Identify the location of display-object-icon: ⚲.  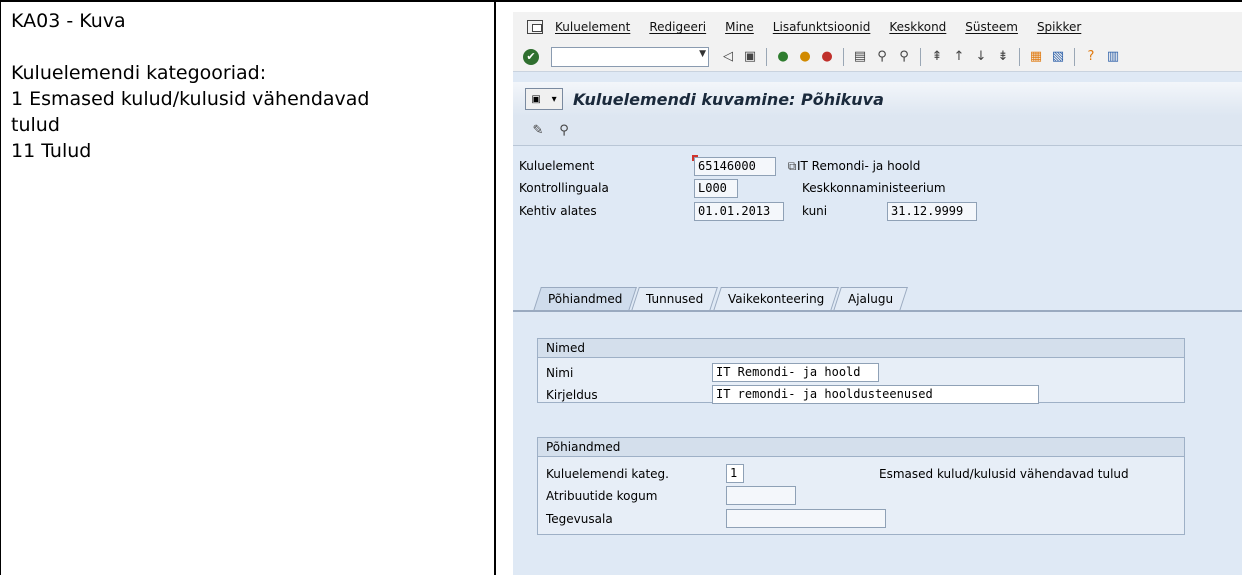
(564, 131).